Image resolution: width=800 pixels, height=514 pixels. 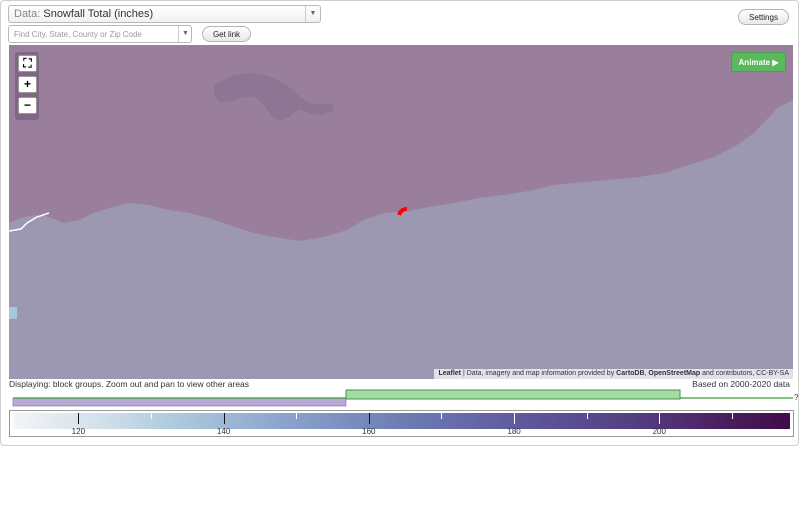 I want to click on data-range-status: Based on 2000-2020 data, so click(x=741, y=384).